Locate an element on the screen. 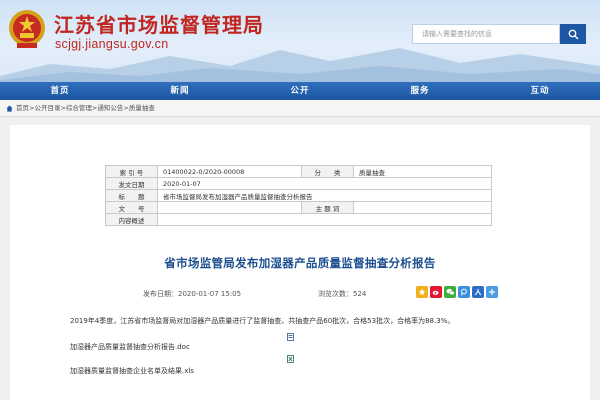  site-title: 江苏省市场监督管理局 is located at coordinates (159, 25).